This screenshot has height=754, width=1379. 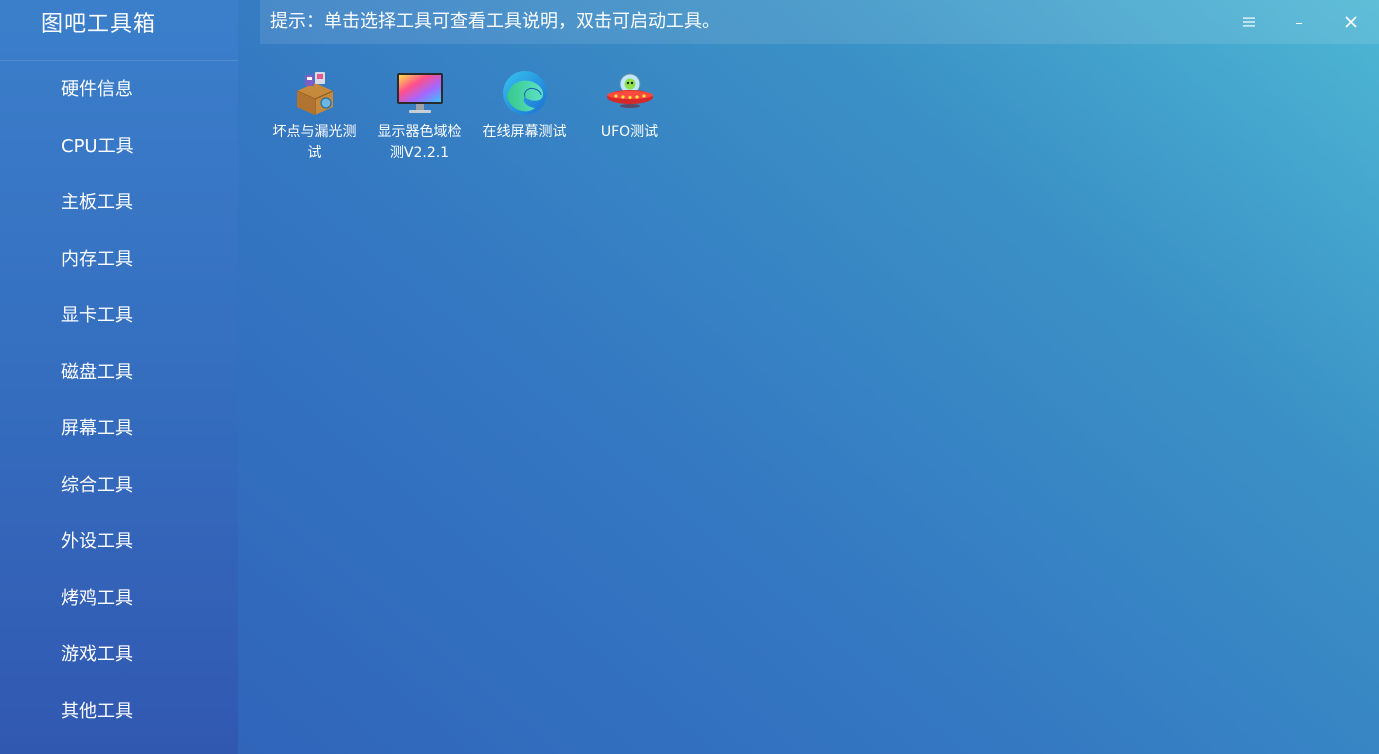 What do you see at coordinates (97, 259) in the screenshot?
I see `sidebar-item-label: 内存工具` at bounding box center [97, 259].